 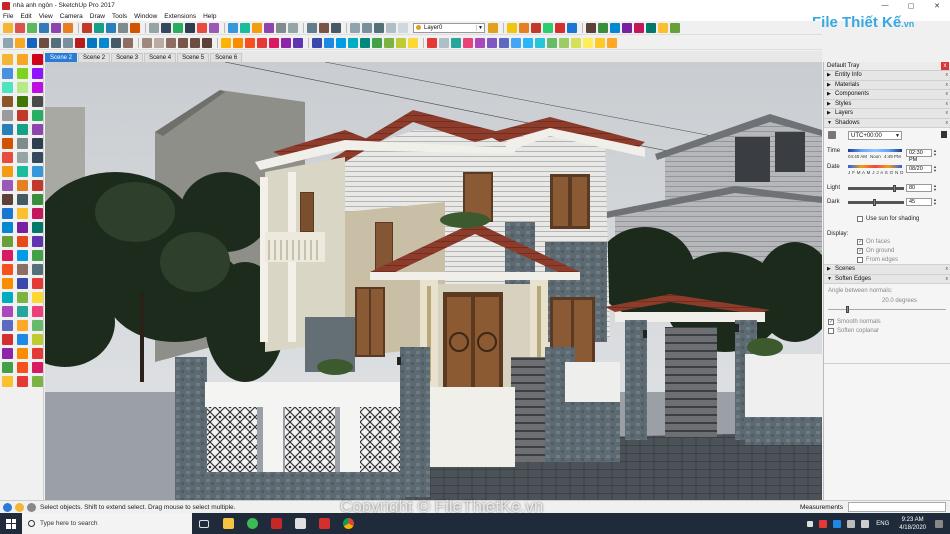 I want to click on details-toggle-icon, so click(x=944, y=134).